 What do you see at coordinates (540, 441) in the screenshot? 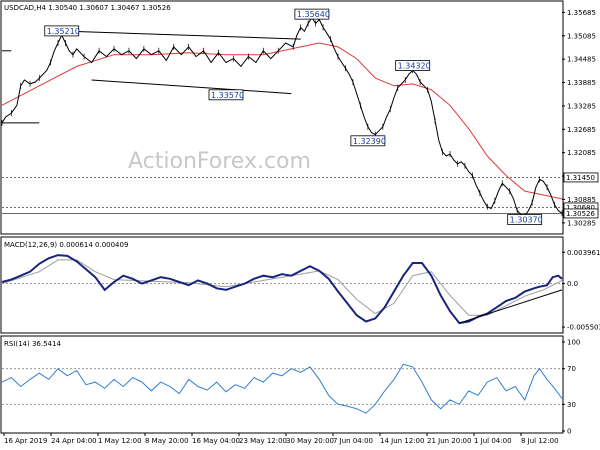
I see `time-tick-label: 8 Jul 12:00` at bounding box center [540, 441].